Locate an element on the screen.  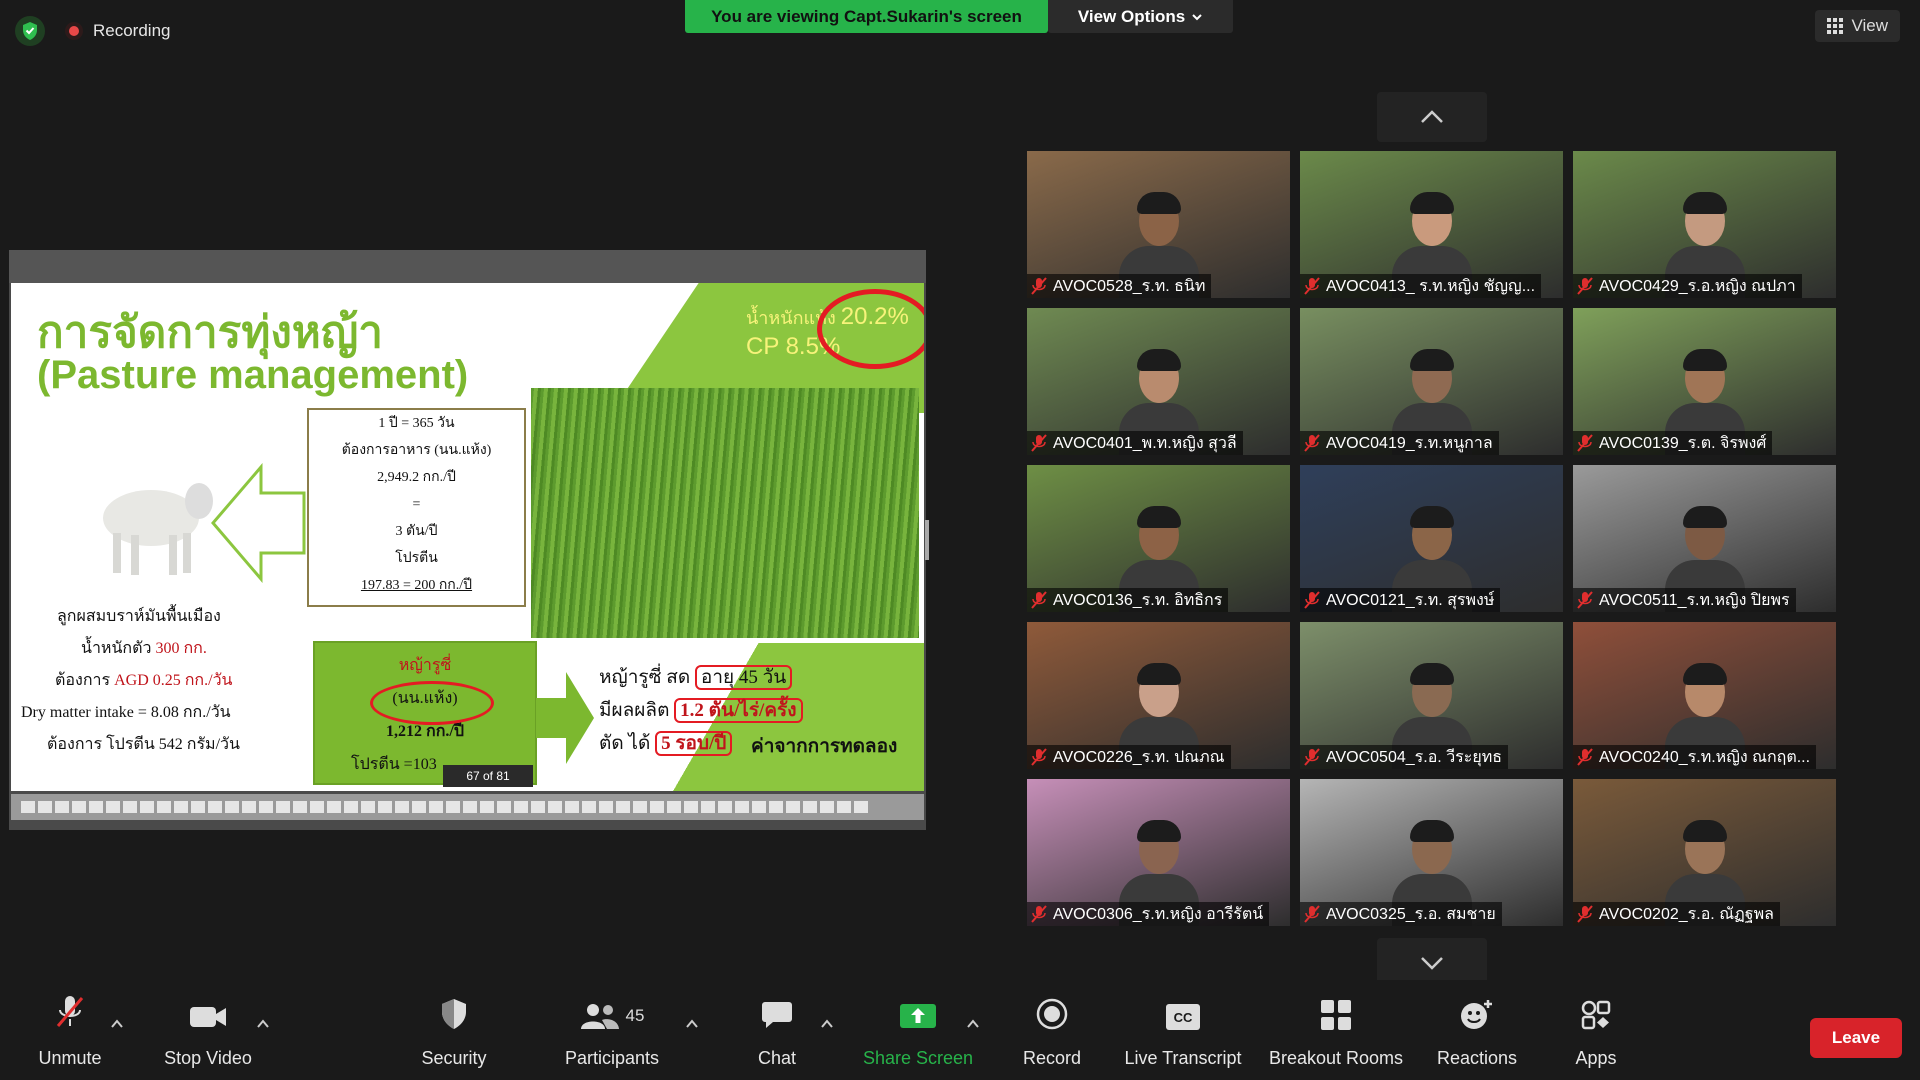
unmute-button: Unmute is located at coordinates (70, 1030).